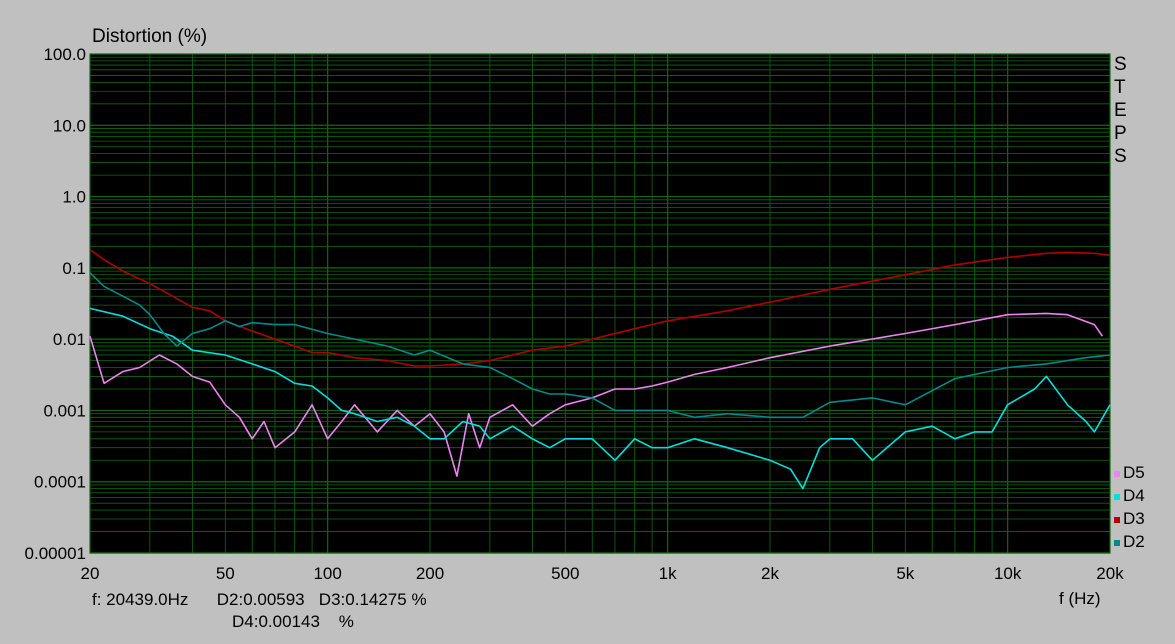 This screenshot has height=644, width=1175. Describe the element at coordinates (770, 573) in the screenshot. I see `x-tick-label: 2k` at that location.